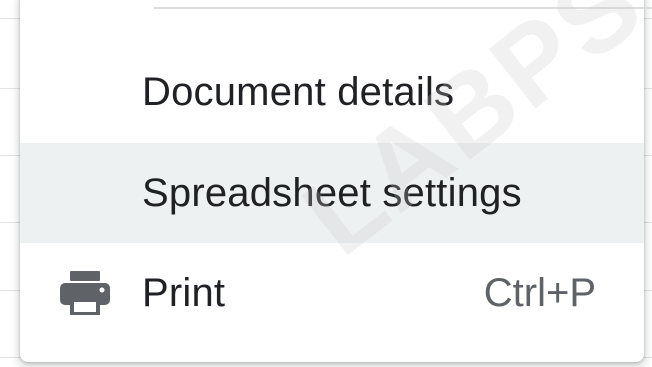 This screenshot has width=652, height=367. I want to click on menu-item-shortcut: Ctrl+P, so click(539, 292).